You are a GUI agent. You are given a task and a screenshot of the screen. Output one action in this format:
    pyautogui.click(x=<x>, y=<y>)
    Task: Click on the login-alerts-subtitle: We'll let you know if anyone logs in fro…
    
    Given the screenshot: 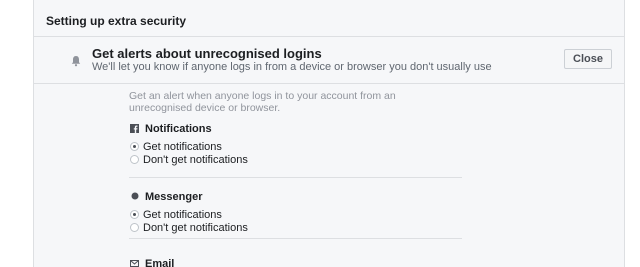 What is the action you would take?
    pyautogui.click(x=292, y=67)
    